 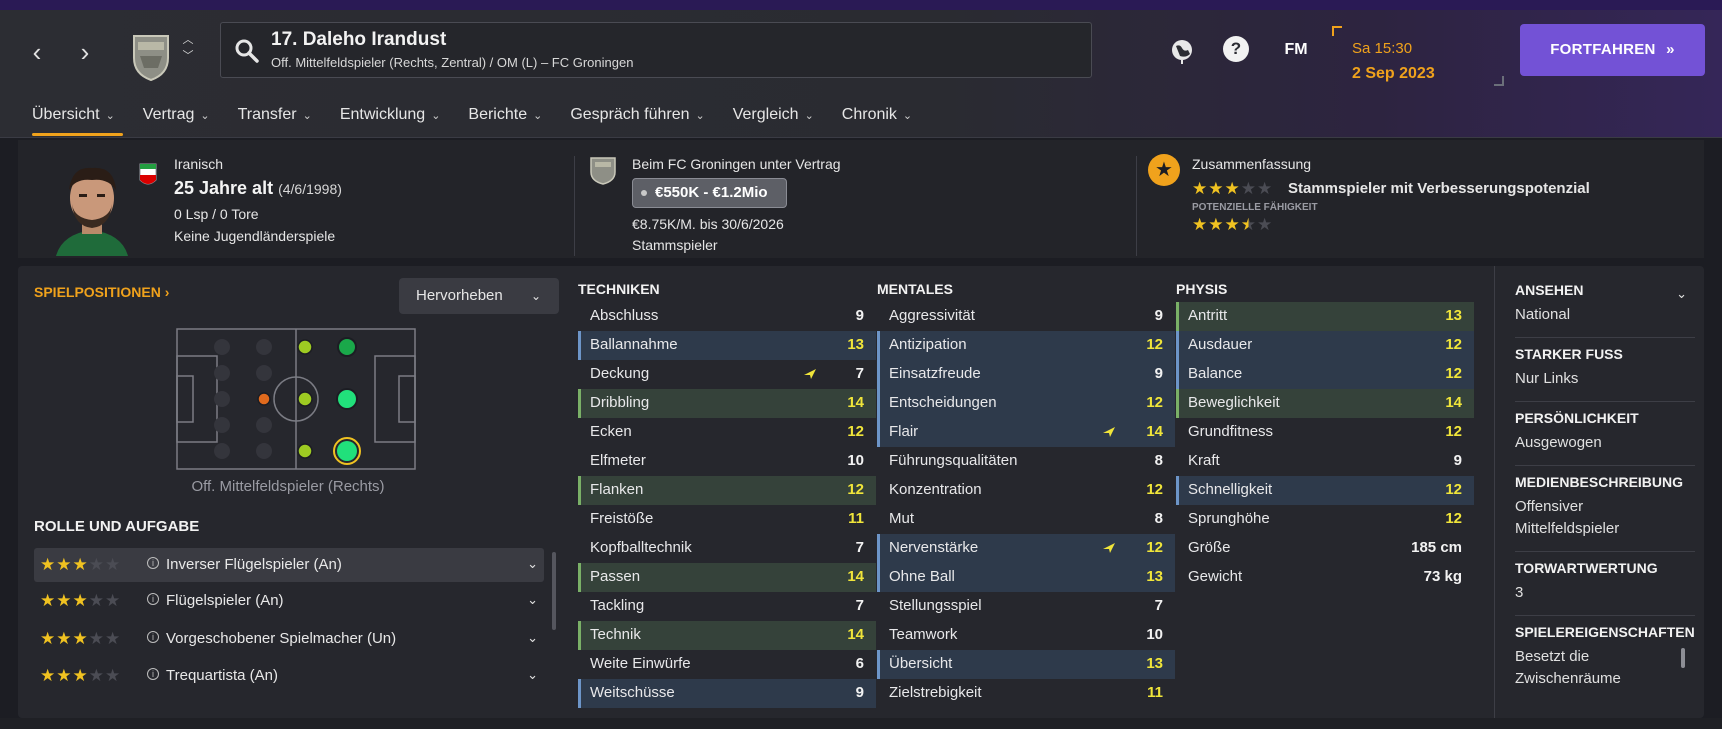 What do you see at coordinates (727, 693) in the screenshot?
I see `attribute-row: Weitschüsse 9` at bounding box center [727, 693].